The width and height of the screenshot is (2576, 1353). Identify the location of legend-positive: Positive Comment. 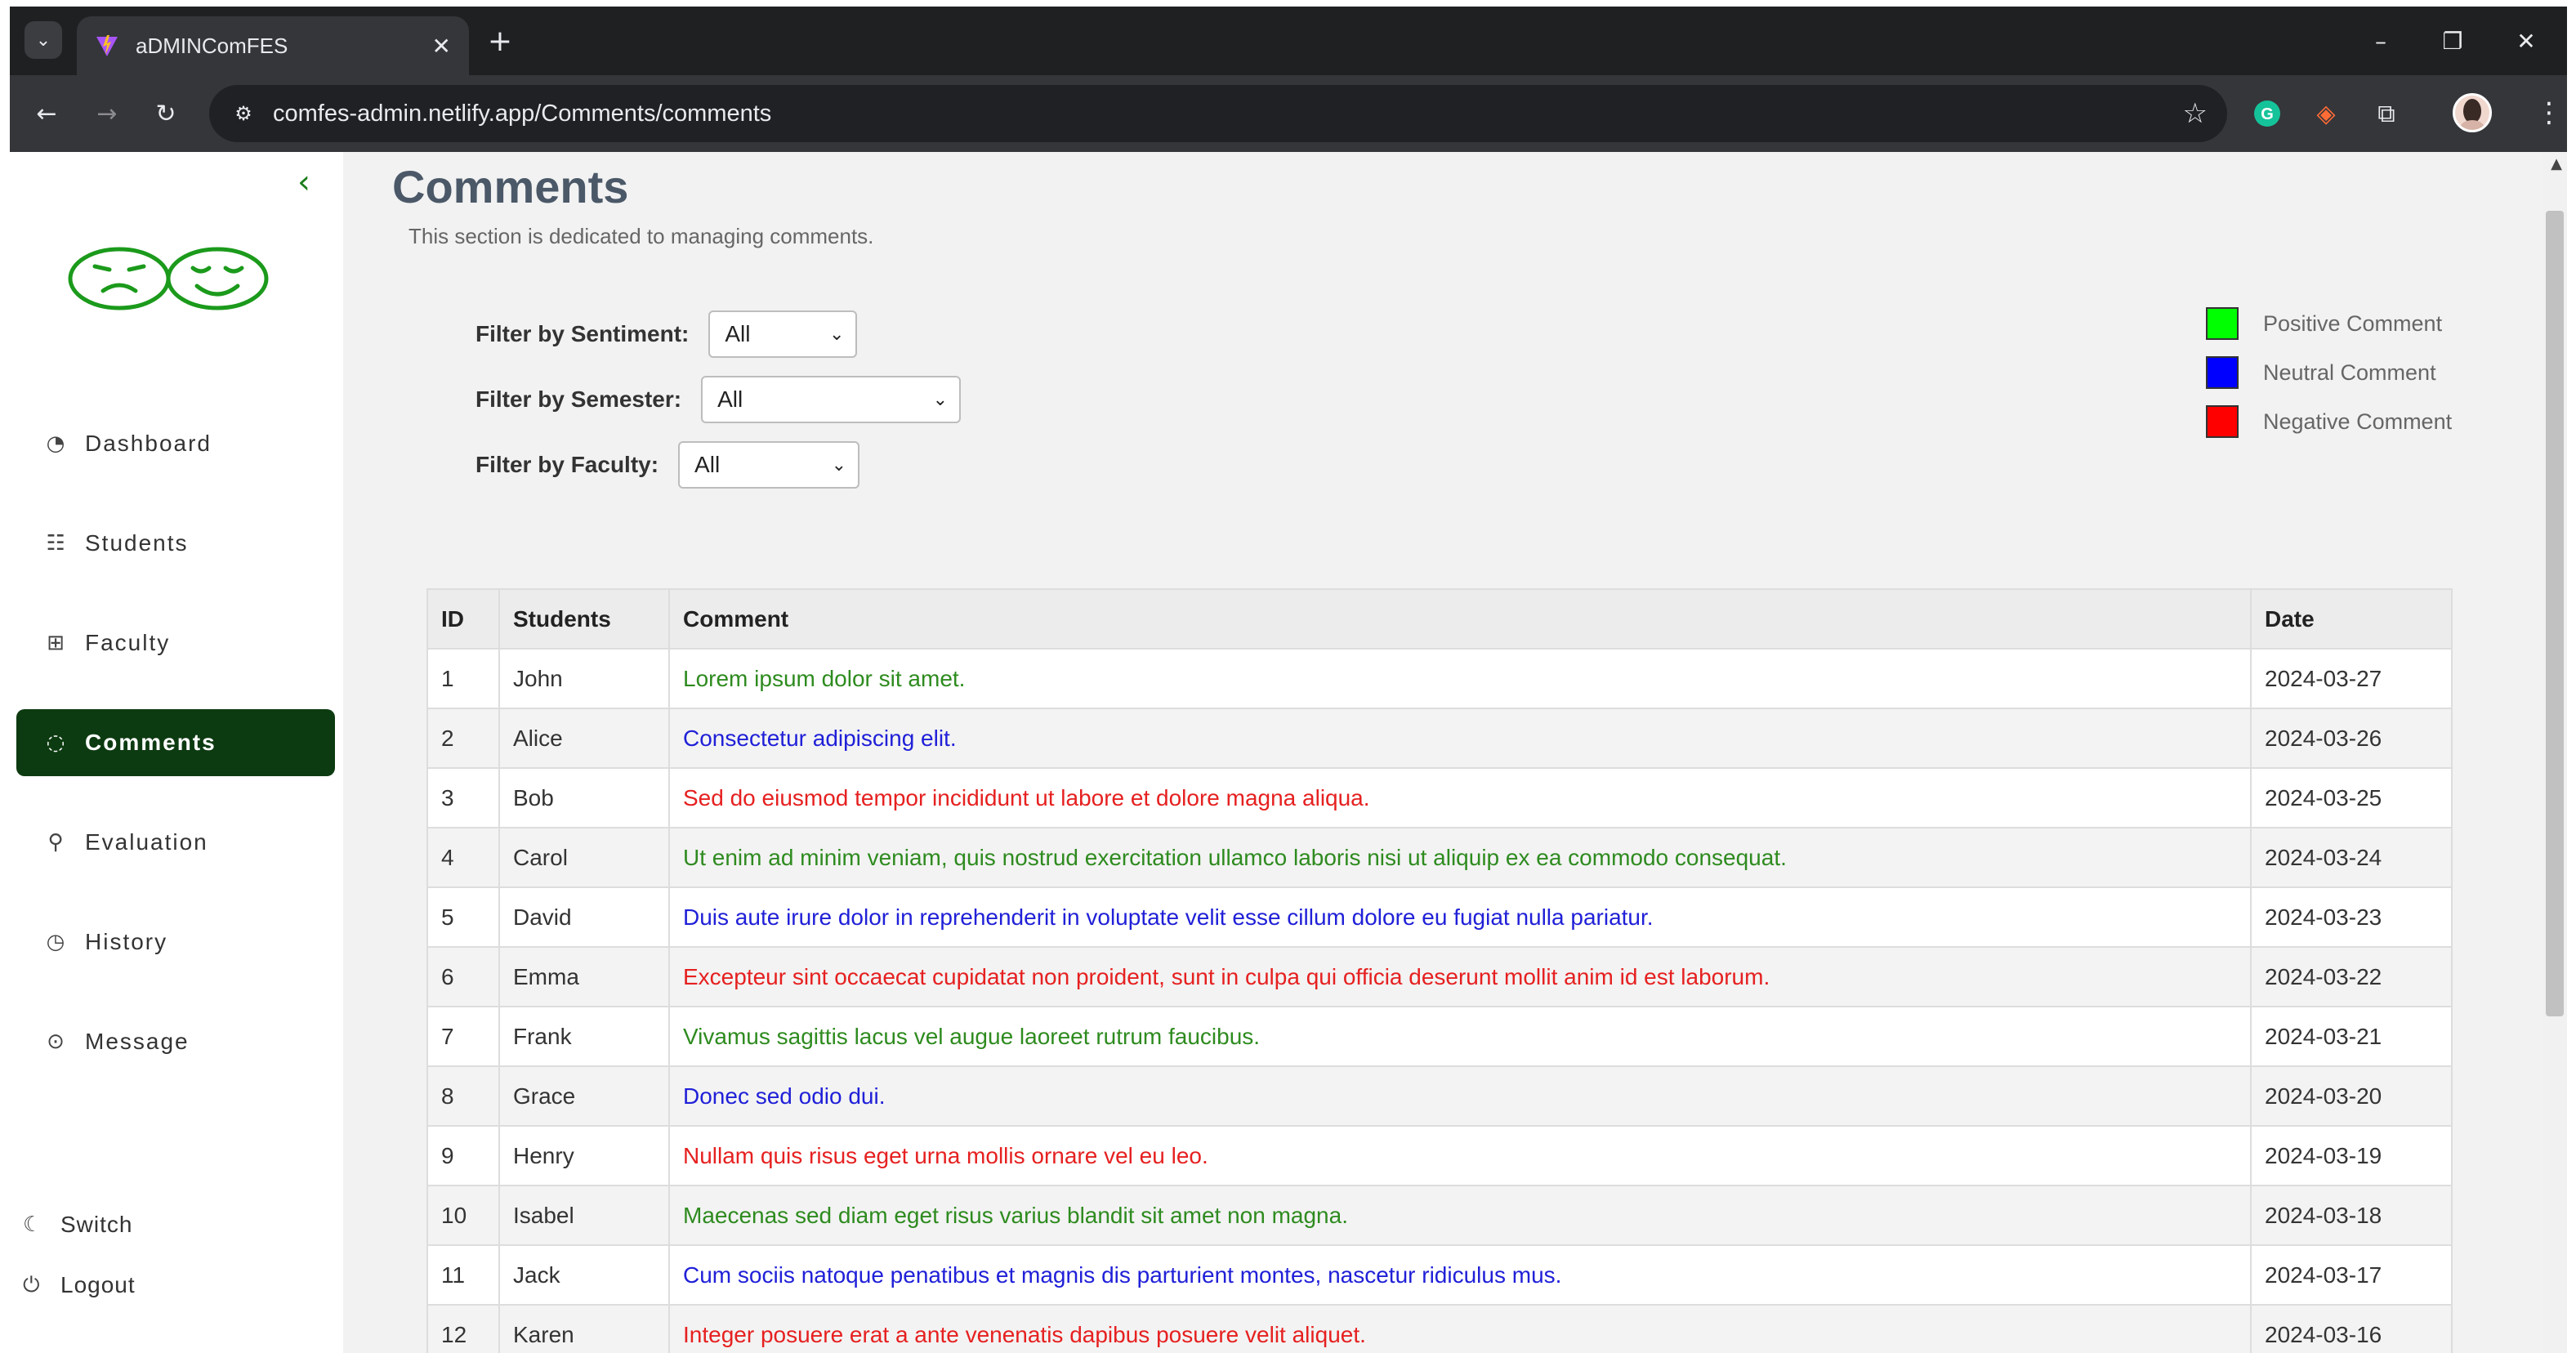
(2329, 323).